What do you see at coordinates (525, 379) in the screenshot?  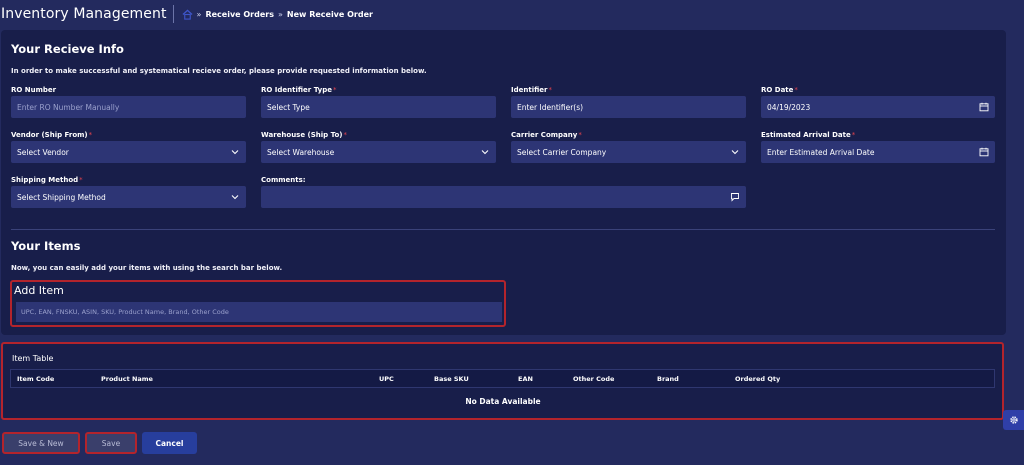 I see `column-ean: EAN` at bounding box center [525, 379].